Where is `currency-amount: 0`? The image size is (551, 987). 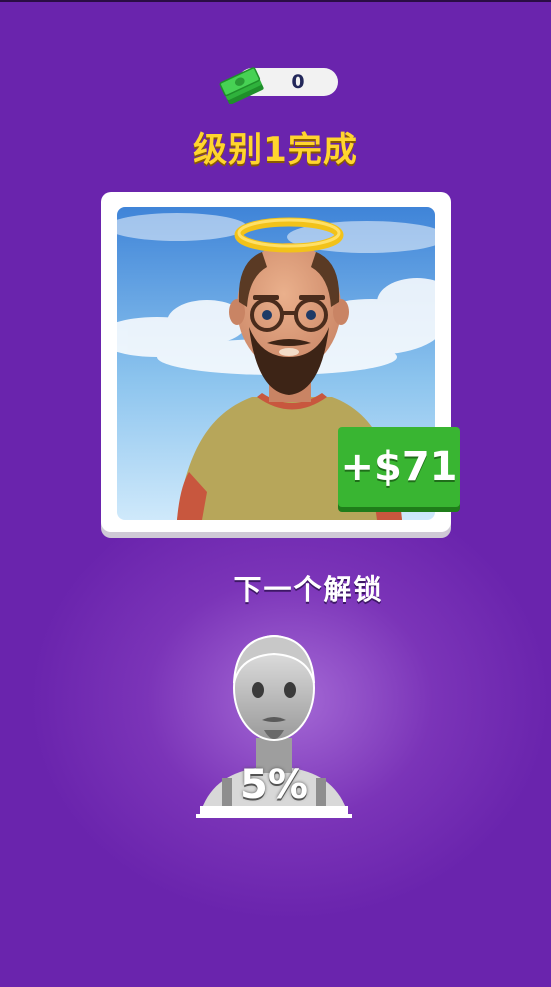 currency-amount: 0 is located at coordinates (298, 82).